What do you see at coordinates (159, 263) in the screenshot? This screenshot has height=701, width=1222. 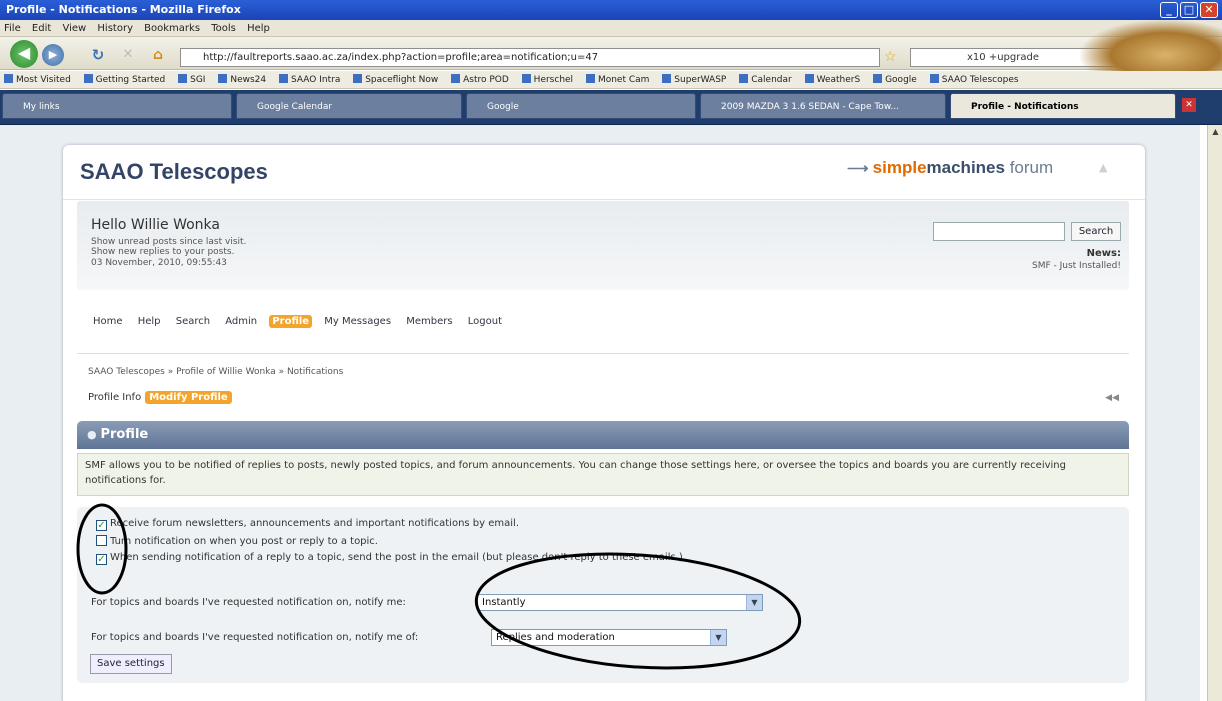 I see `current-datetime: 03 November, 2010, 09:55:43` at bounding box center [159, 263].